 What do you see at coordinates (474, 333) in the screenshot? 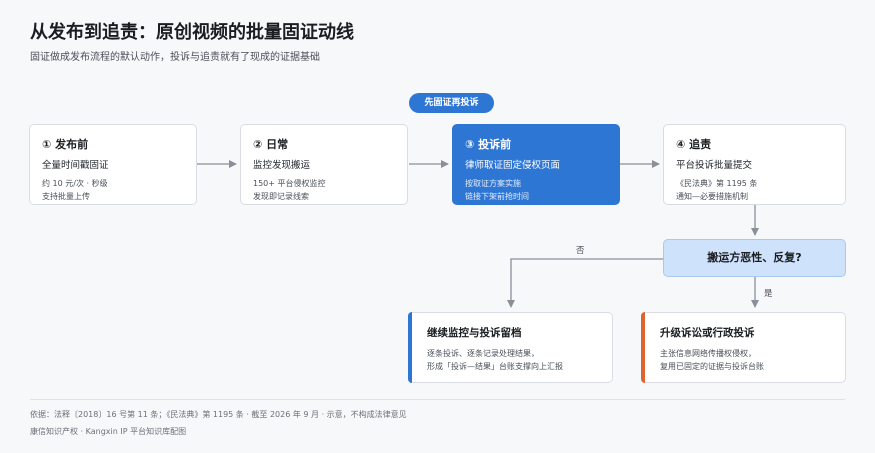
I see `outcome-heading: 继续监控与投诉留档` at bounding box center [474, 333].